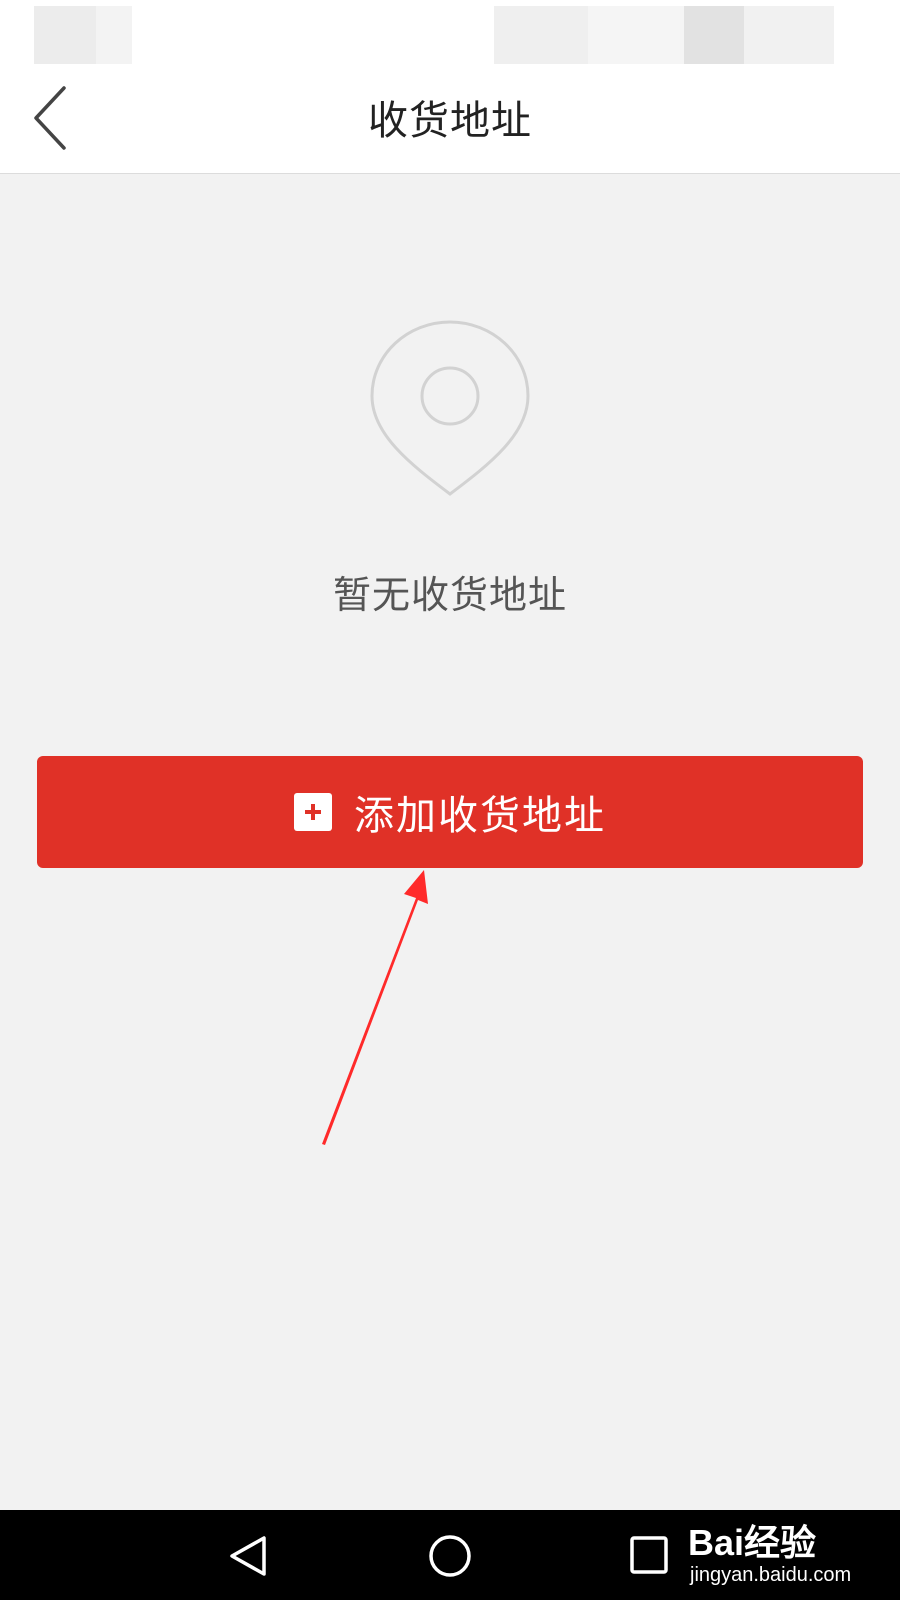 This screenshot has height=1600, width=900. I want to click on title-bar: 收货地址, so click(450, 121).